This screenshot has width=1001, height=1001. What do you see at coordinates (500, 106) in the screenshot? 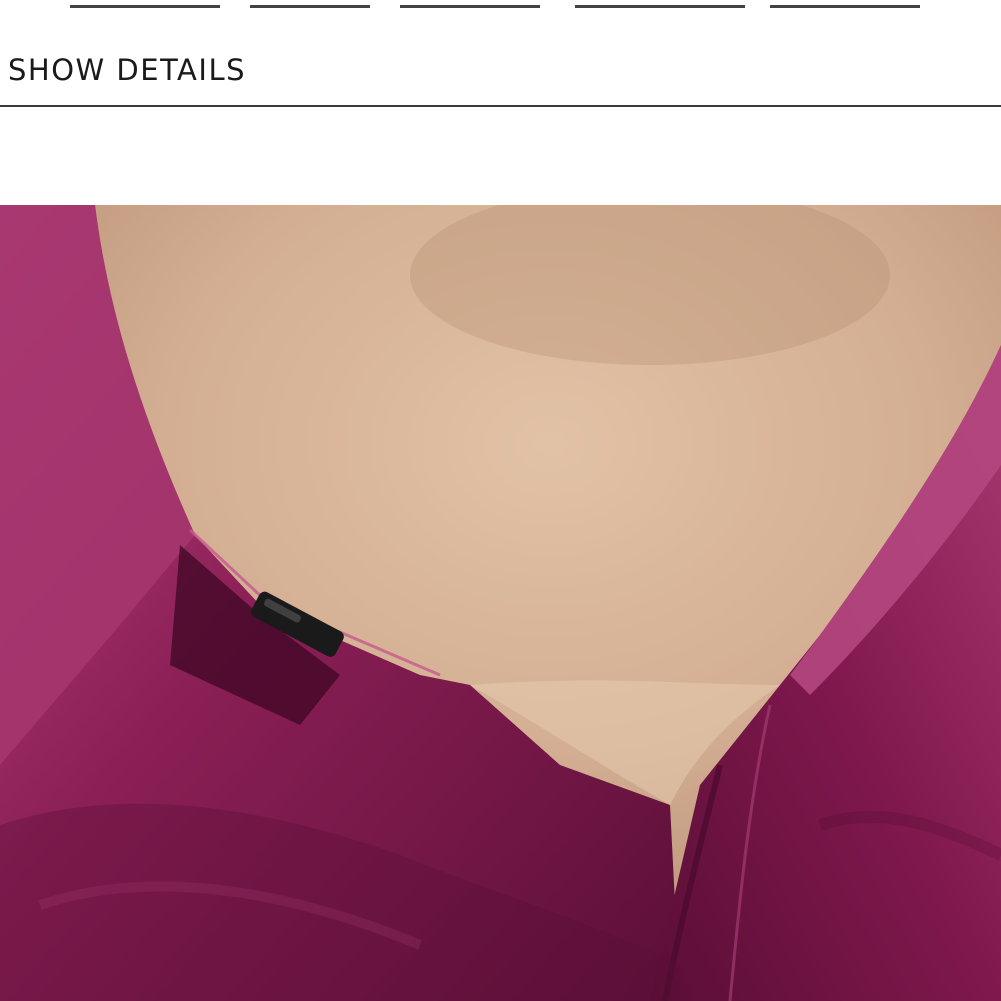
I see `heading-divider` at bounding box center [500, 106].